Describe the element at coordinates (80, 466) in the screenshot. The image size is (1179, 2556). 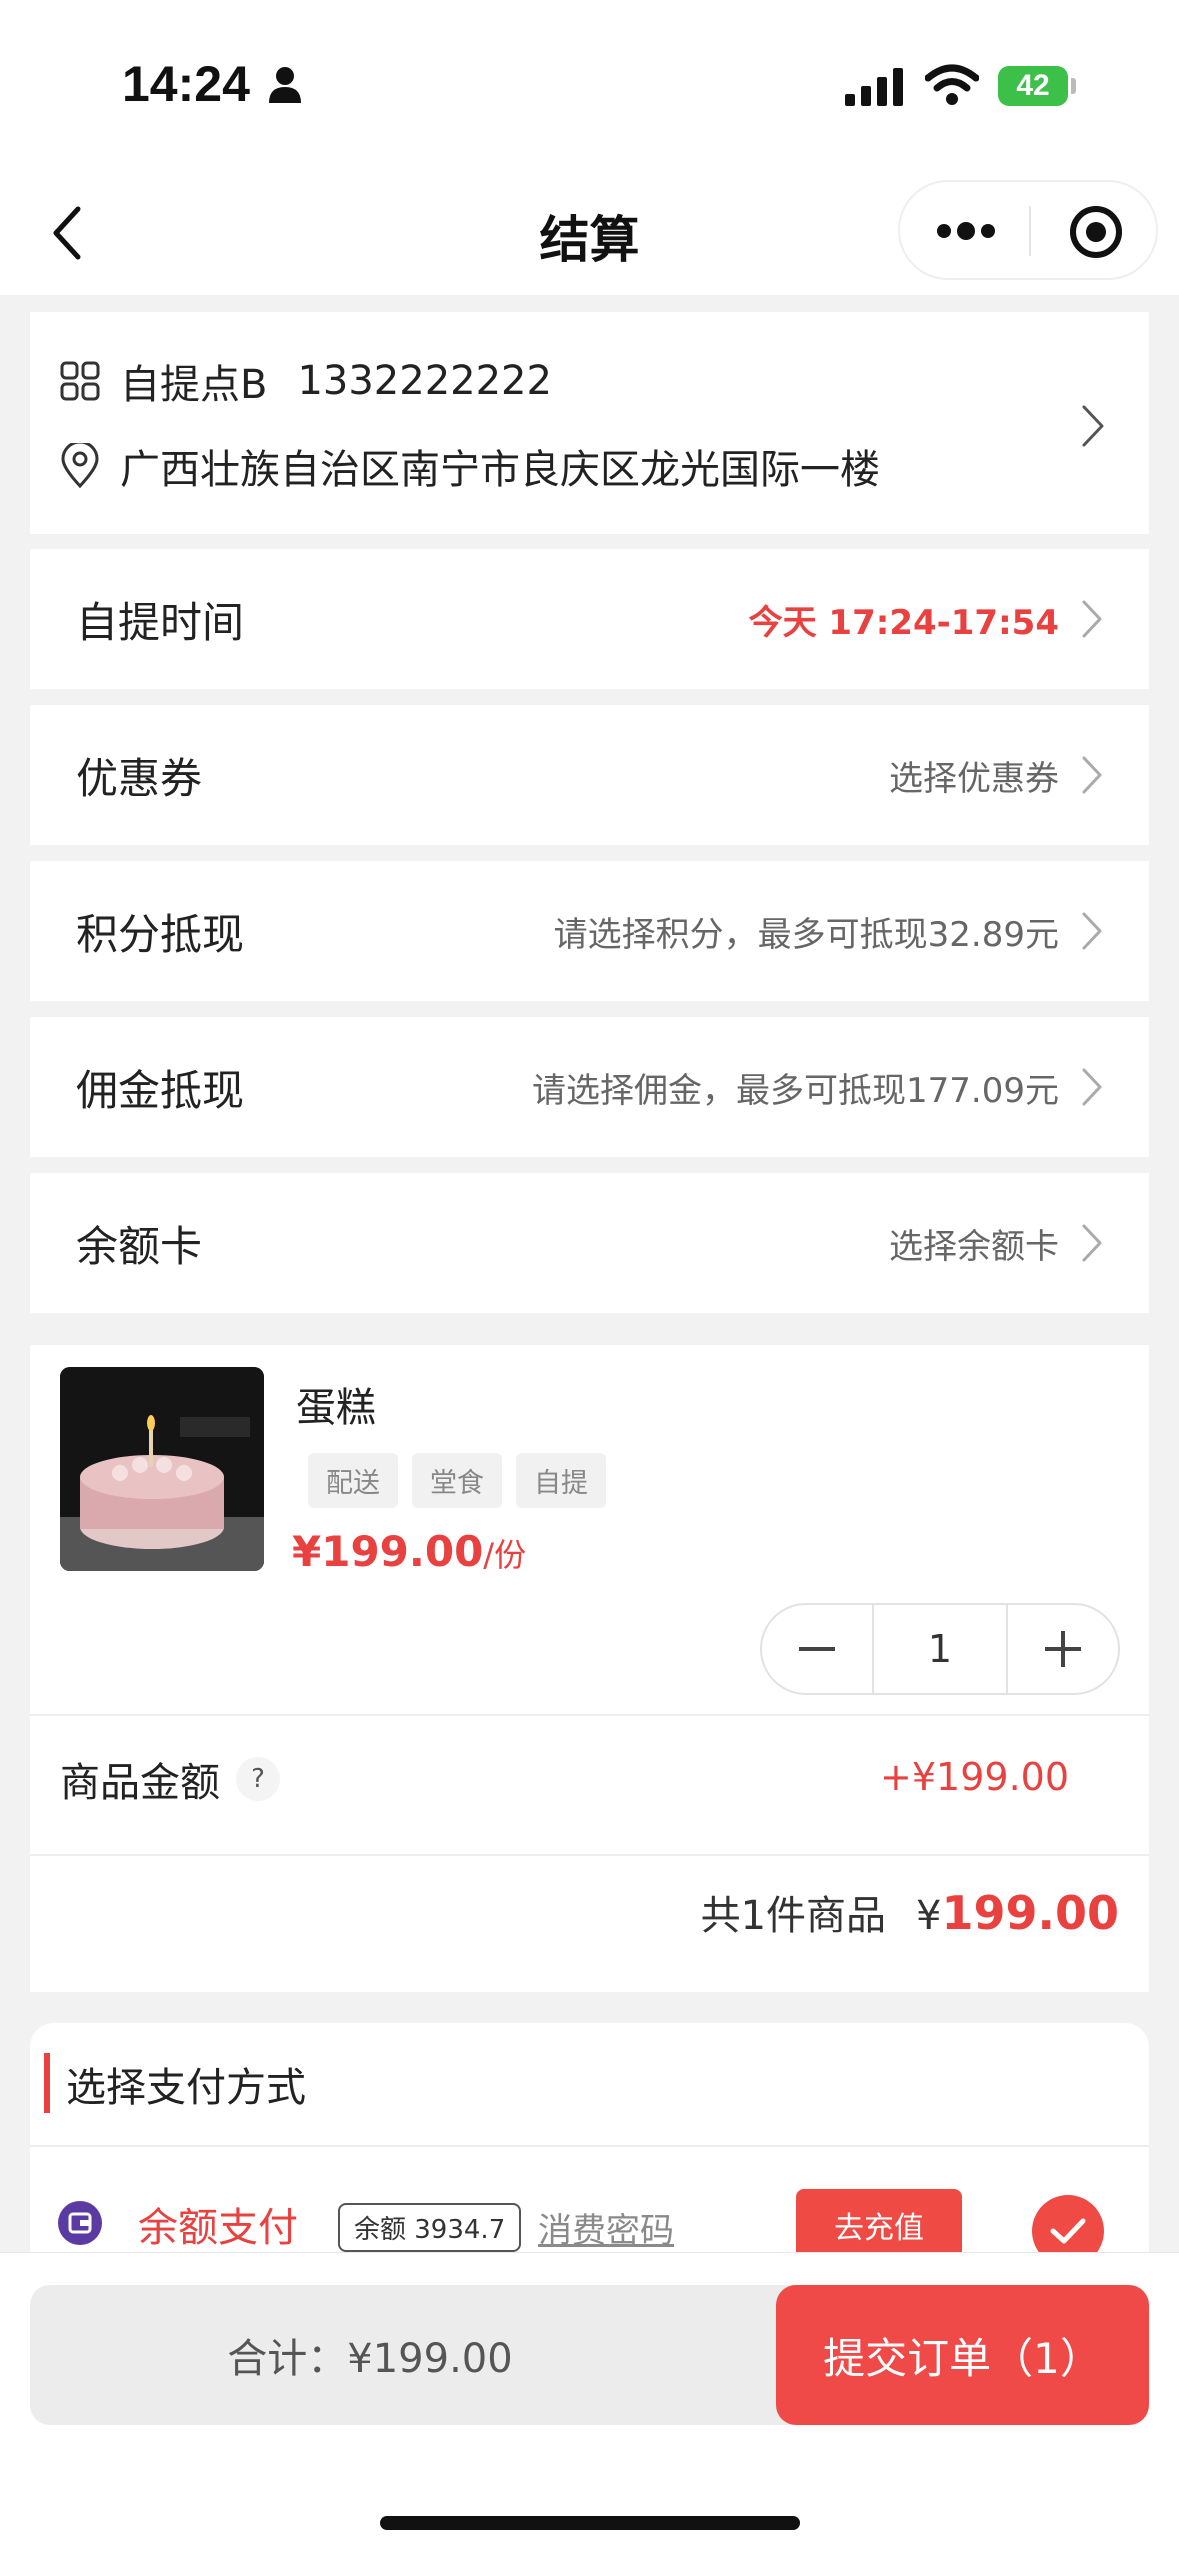
I see `location-pin-icon` at that location.